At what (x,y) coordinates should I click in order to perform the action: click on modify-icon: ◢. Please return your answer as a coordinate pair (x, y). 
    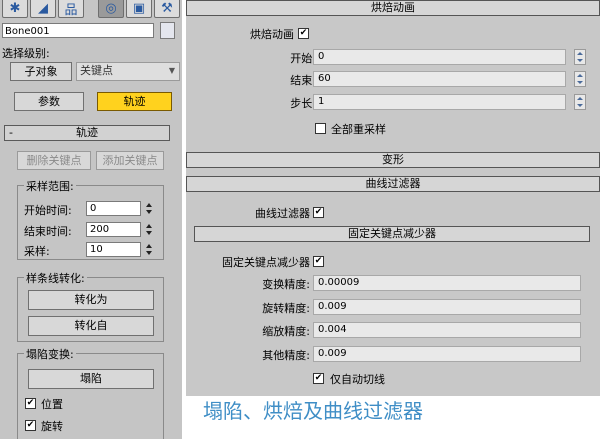
    Looking at the image, I should click on (43, 8).